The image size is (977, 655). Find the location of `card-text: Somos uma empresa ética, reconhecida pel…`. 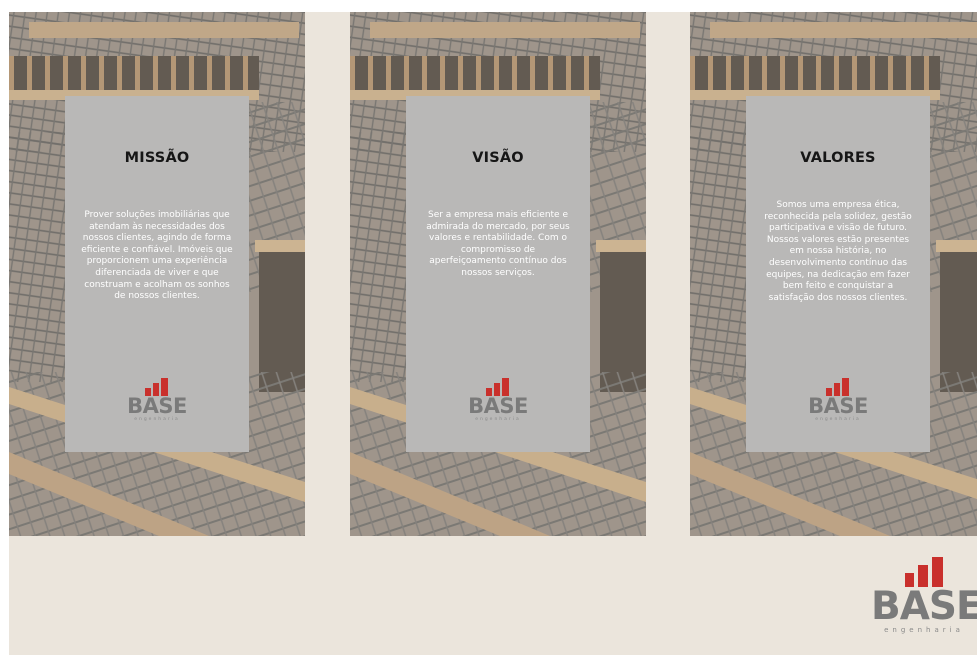

card-text: Somos uma empresa ética, reconhecida pel… is located at coordinates (838, 251).